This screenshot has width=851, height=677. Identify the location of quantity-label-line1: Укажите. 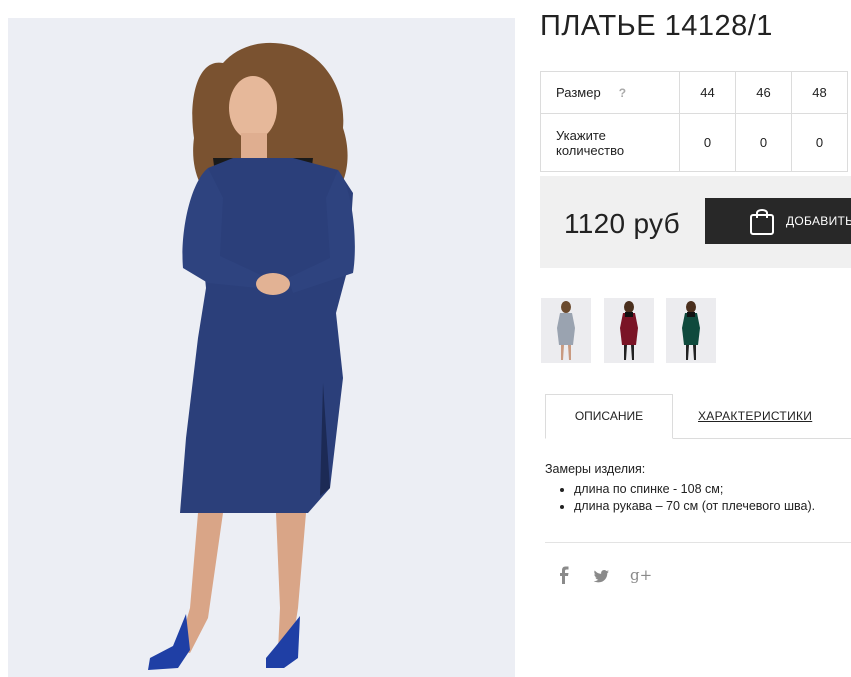
(581, 135).